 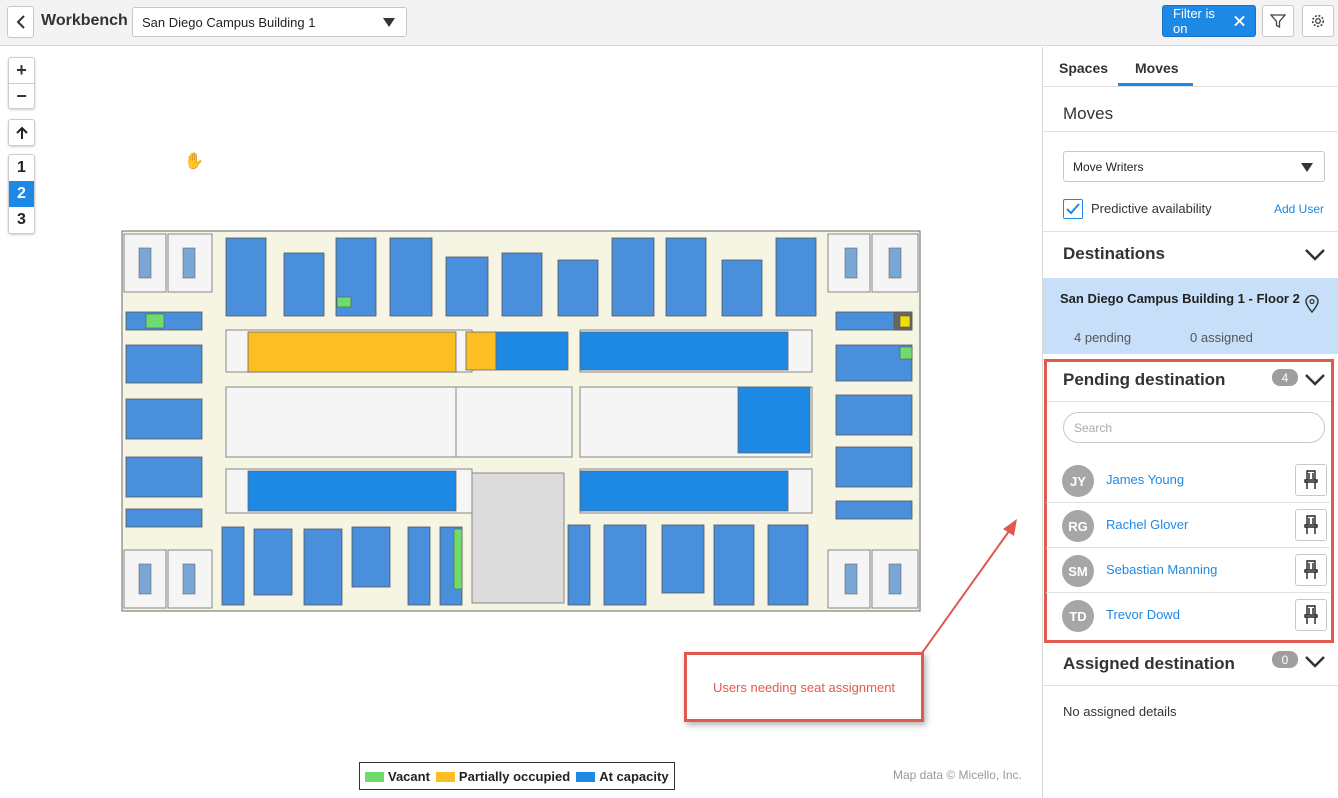 I want to click on partial-swatch, so click(x=445, y=777).